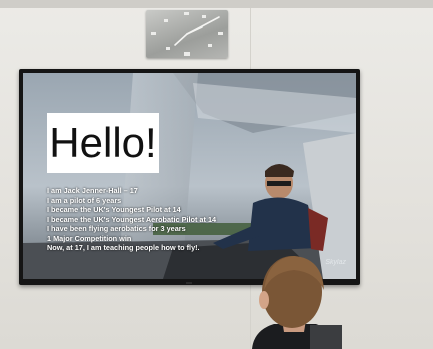 The height and width of the screenshot is (349, 433). What do you see at coordinates (89, 238) in the screenshot?
I see `slide-bullet: 1 Major Competition win` at bounding box center [89, 238].